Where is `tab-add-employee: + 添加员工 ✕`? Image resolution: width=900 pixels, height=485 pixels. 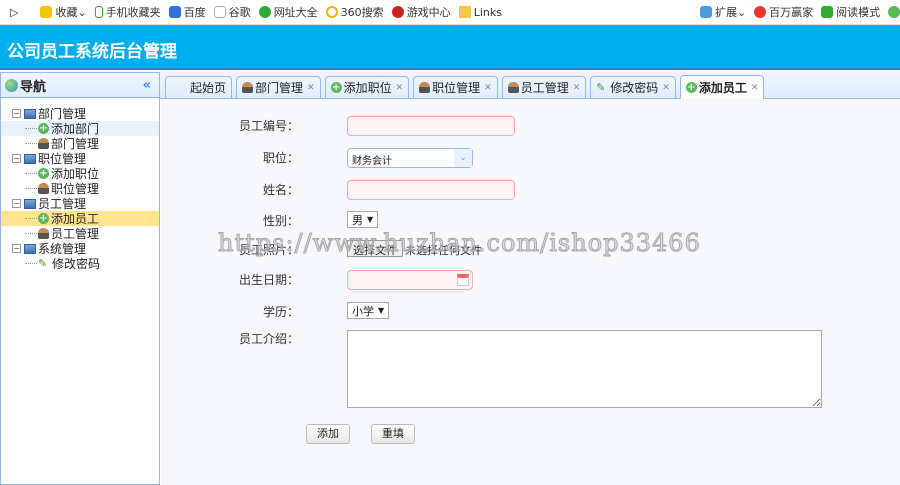 tab-add-employee: + 添加员工 ✕ is located at coordinates (722, 87).